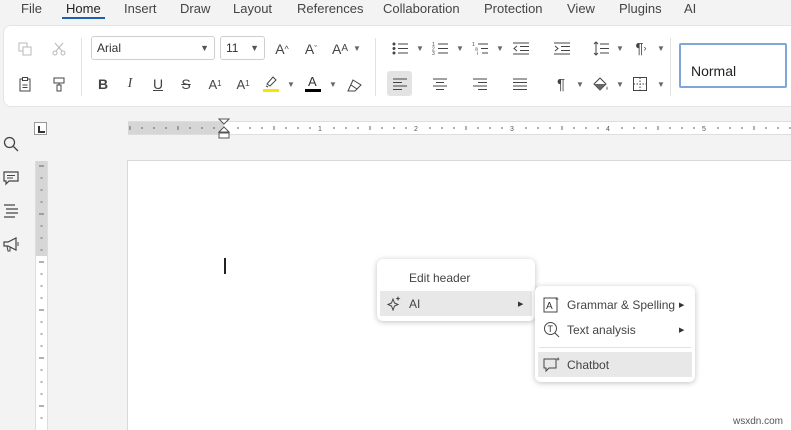  Describe the element at coordinates (59, 49) in the screenshot. I see `cut-icon` at that location.